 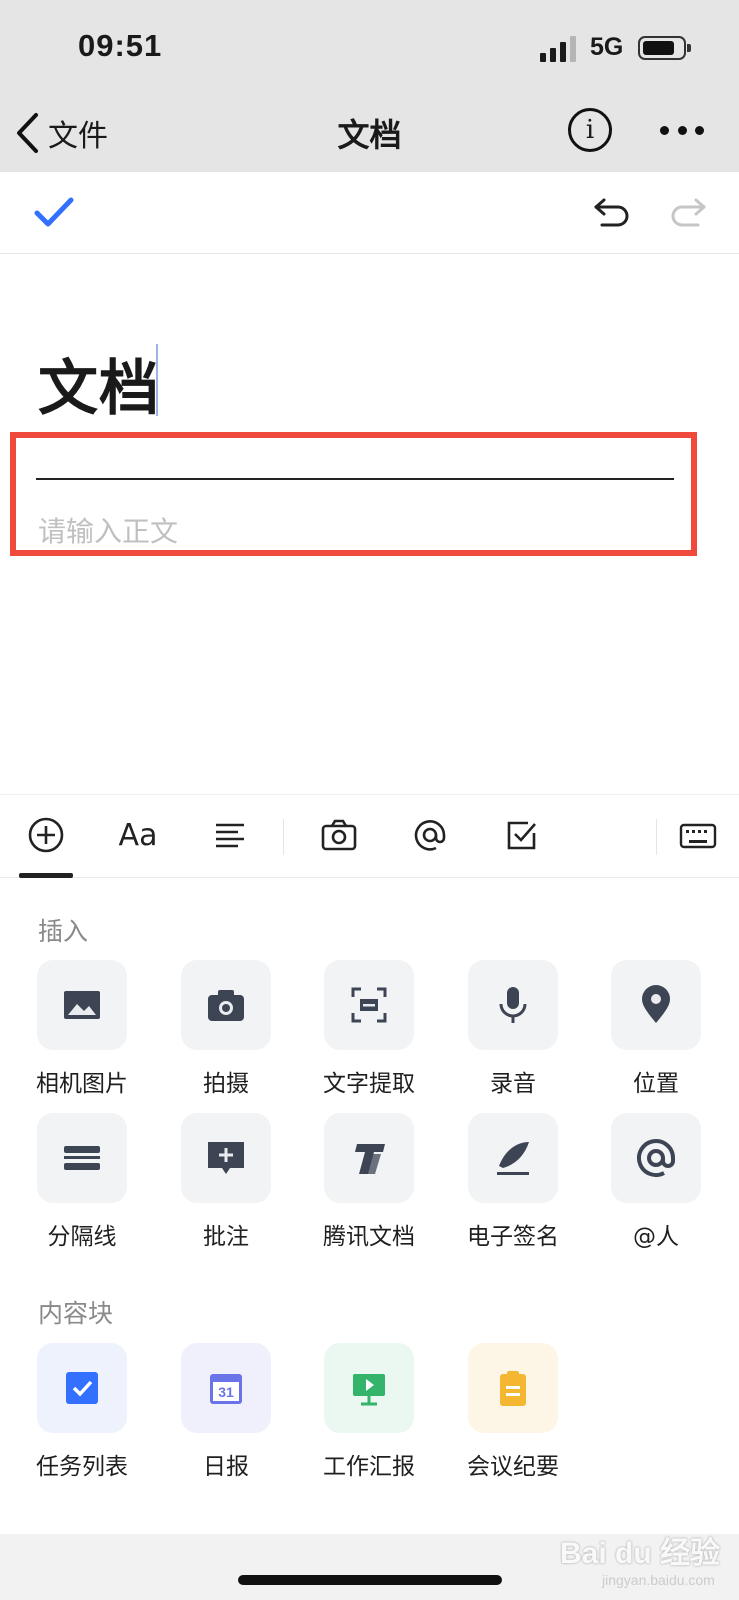 I want to click on comment-icon, so click(x=226, y=1158).